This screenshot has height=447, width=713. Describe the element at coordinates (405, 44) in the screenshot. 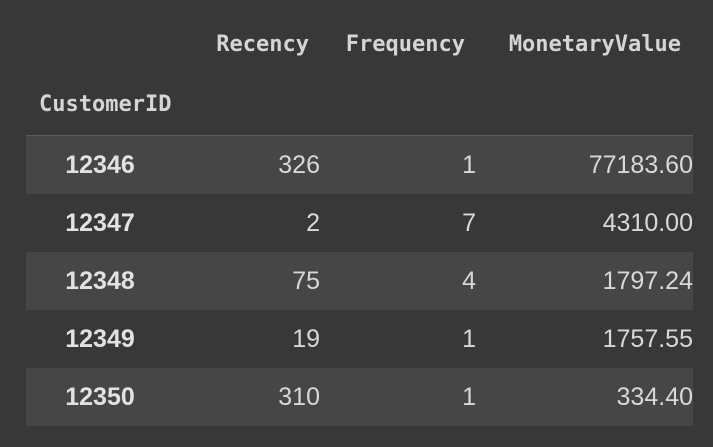

I see `column-header-frequency: Frequency` at that location.